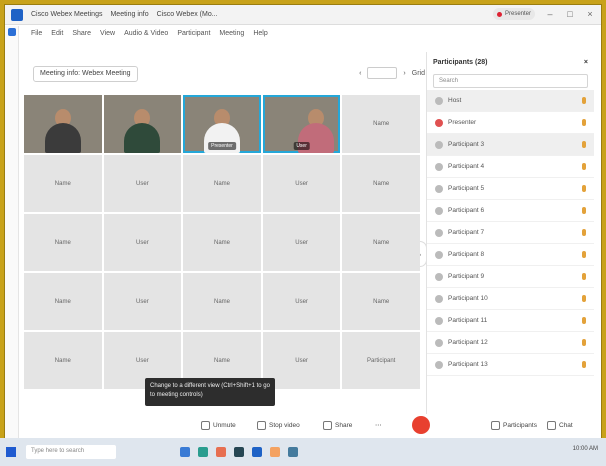 The width and height of the screenshot is (606, 466). What do you see at coordinates (510, 277) in the screenshot?
I see `participant-row: Participant 9` at bounding box center [510, 277].